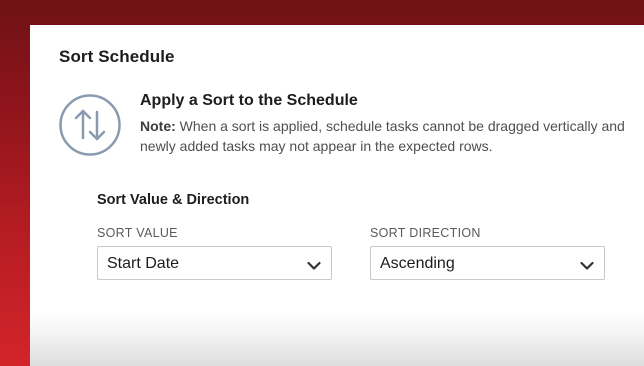 The height and width of the screenshot is (366, 644). I want to click on note-label: Note:, so click(158, 126).